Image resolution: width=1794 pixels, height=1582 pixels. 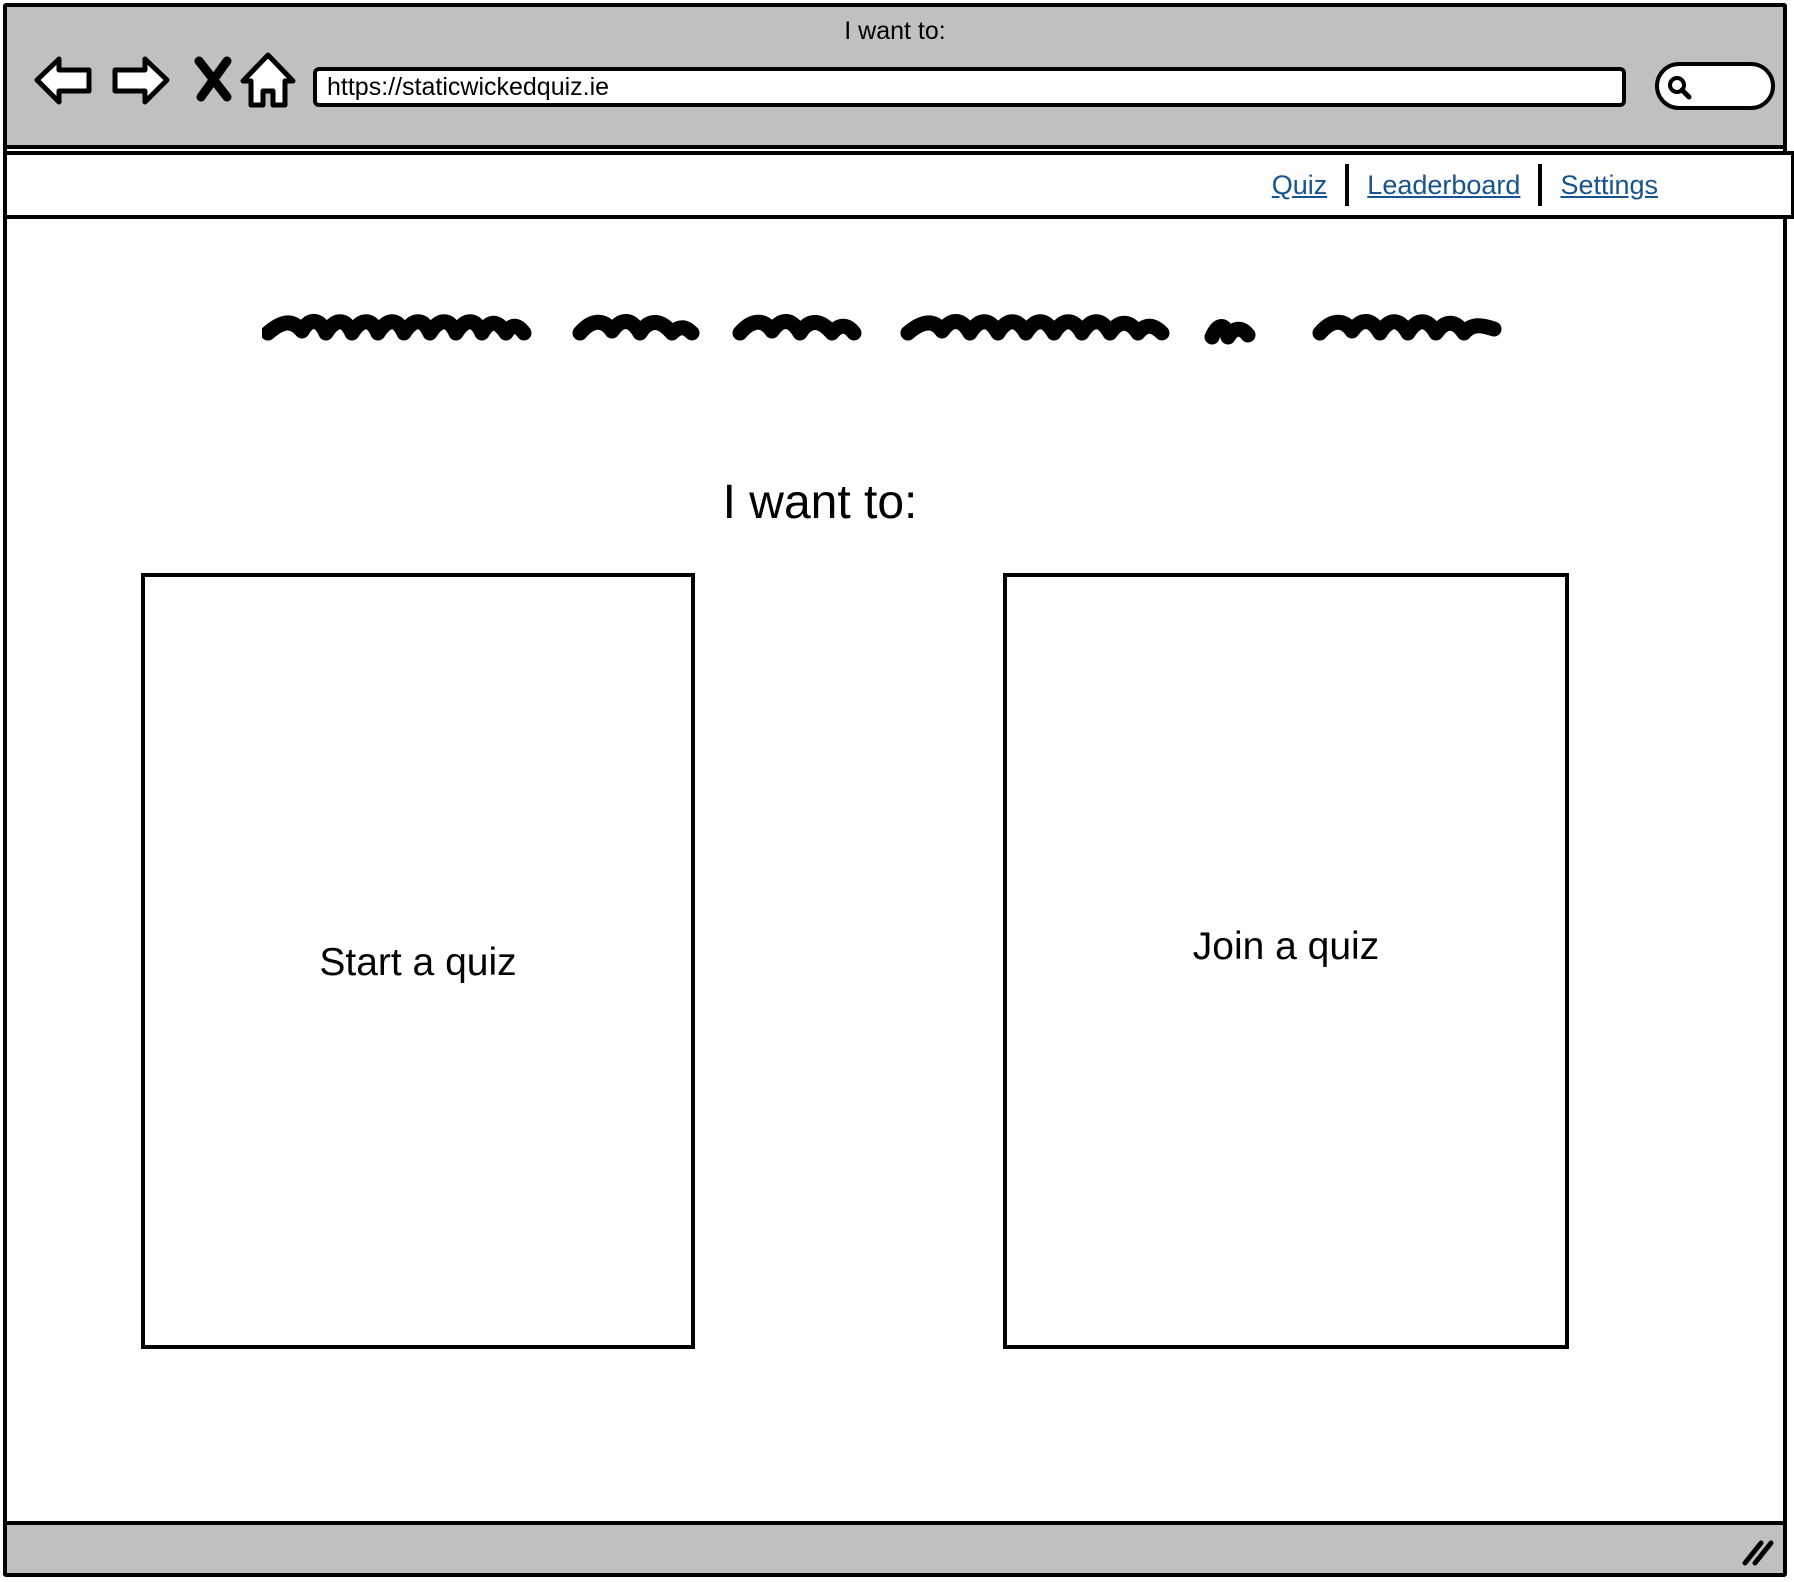 I want to click on nav-menu: Quiz Leaderboard Settings, so click(x=1465, y=185).